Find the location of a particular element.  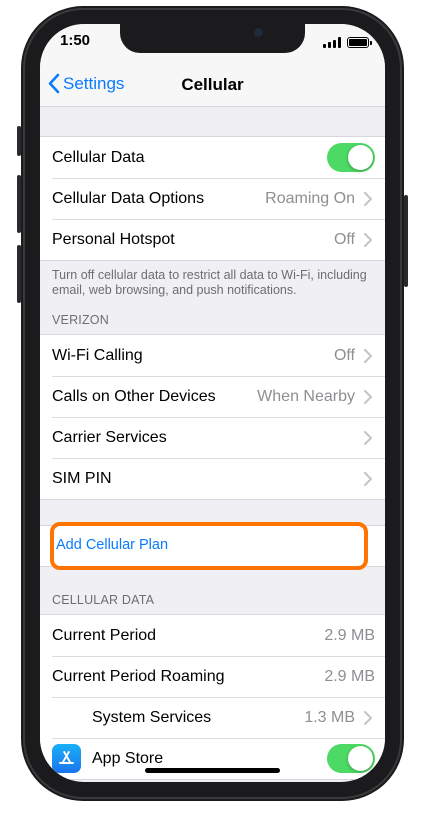

row-label: Cellular Data Options is located at coordinates (128, 198).